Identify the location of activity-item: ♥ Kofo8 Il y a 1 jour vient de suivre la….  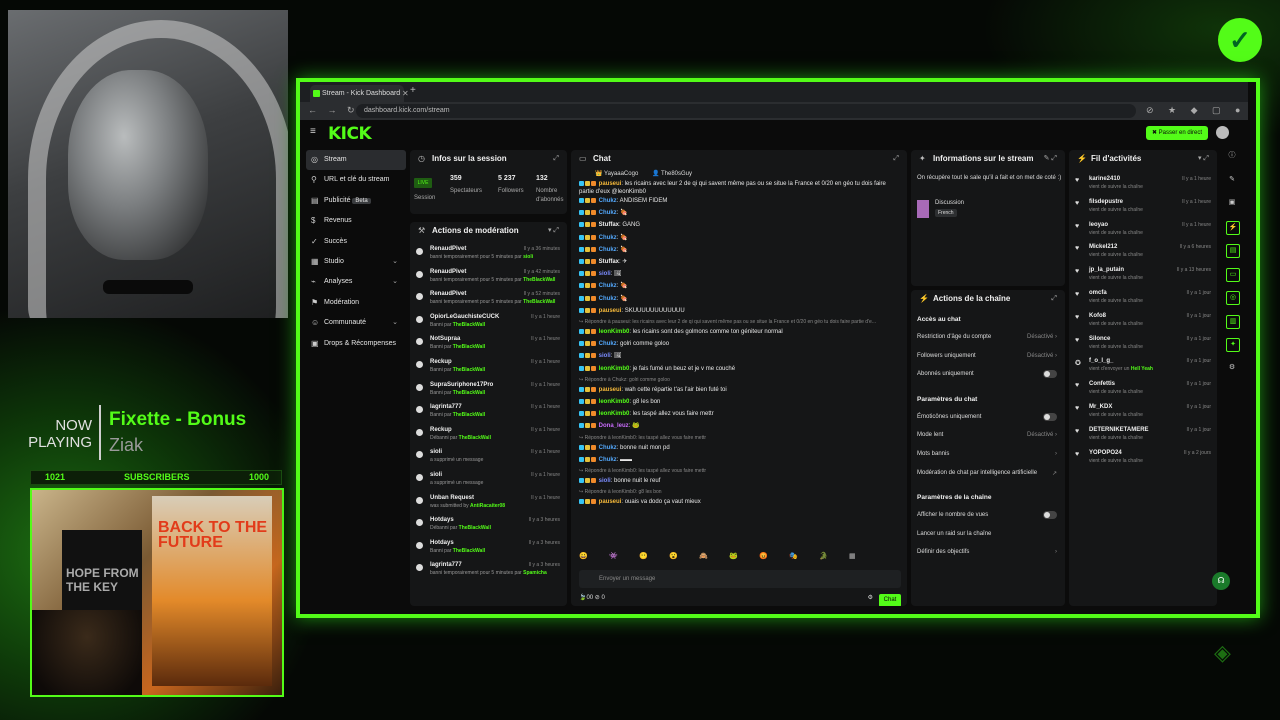
(1143, 323).